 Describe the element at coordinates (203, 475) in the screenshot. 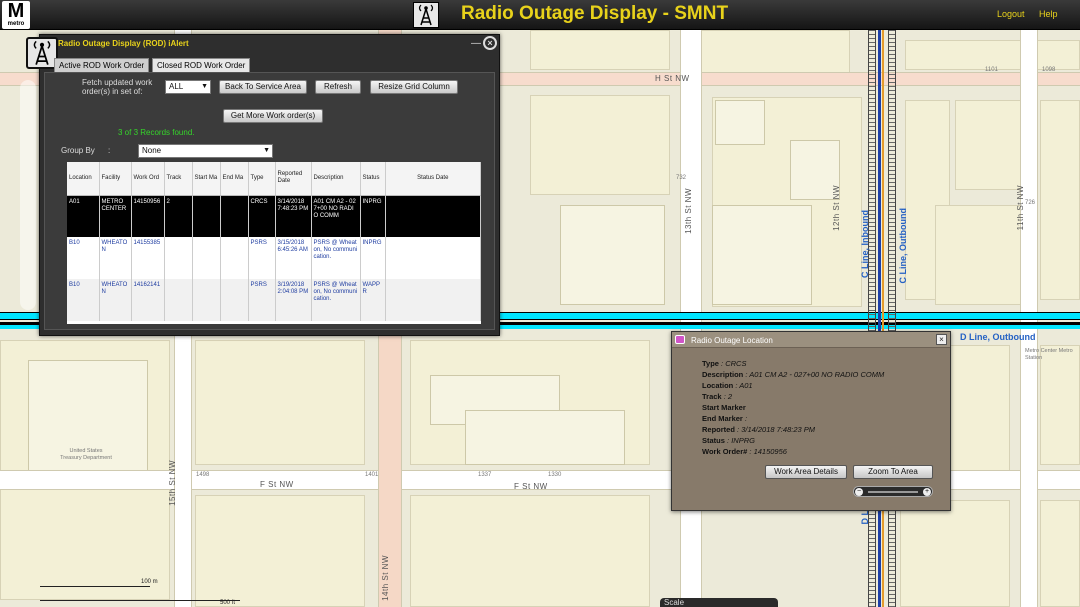

I see `address-number: 1498` at that location.